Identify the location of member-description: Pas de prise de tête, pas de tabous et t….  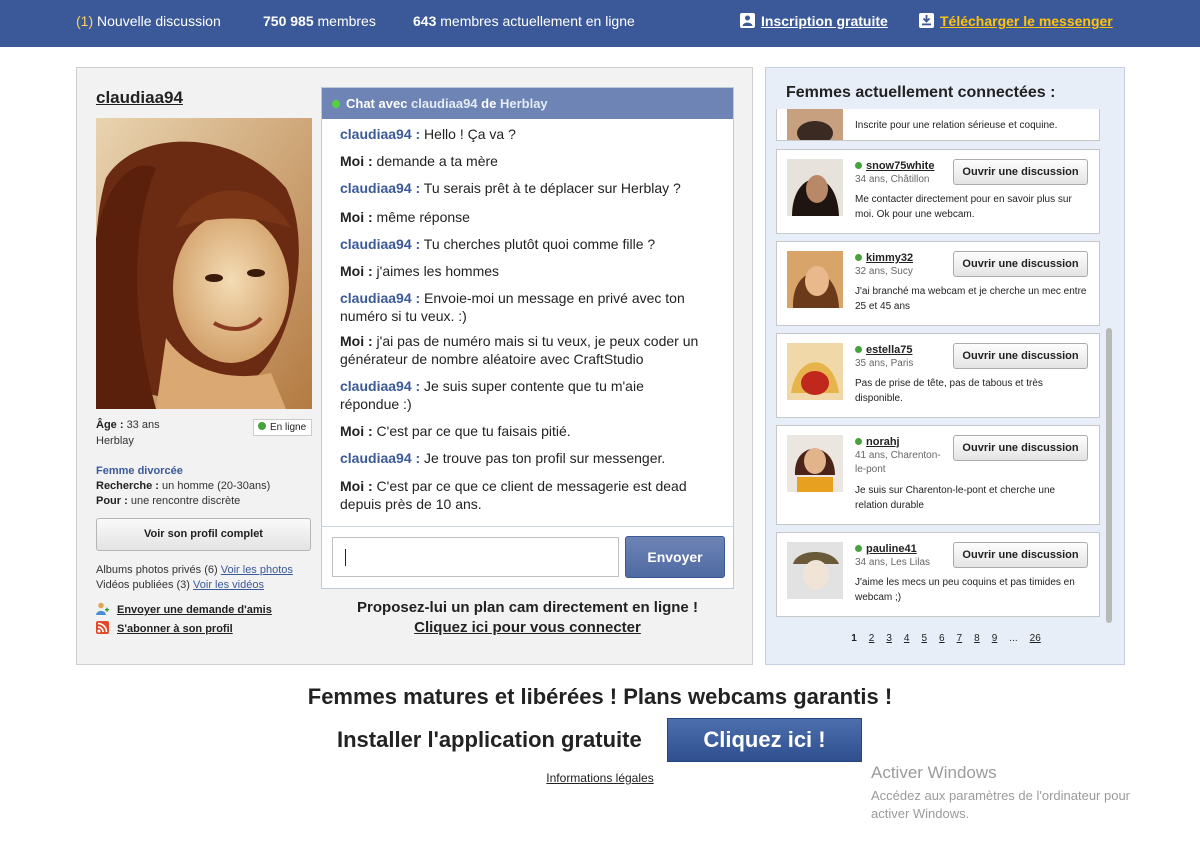
(949, 391).